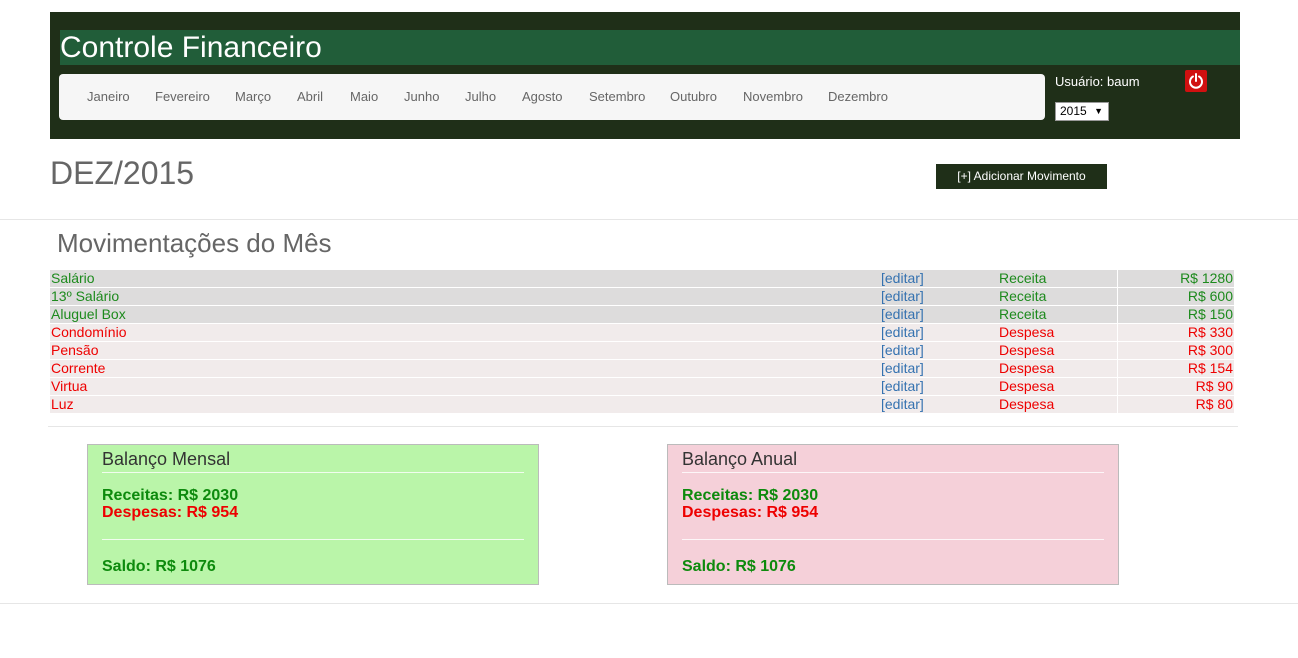  What do you see at coordinates (310, 97) in the screenshot?
I see `nav-item-abril: Abril` at bounding box center [310, 97].